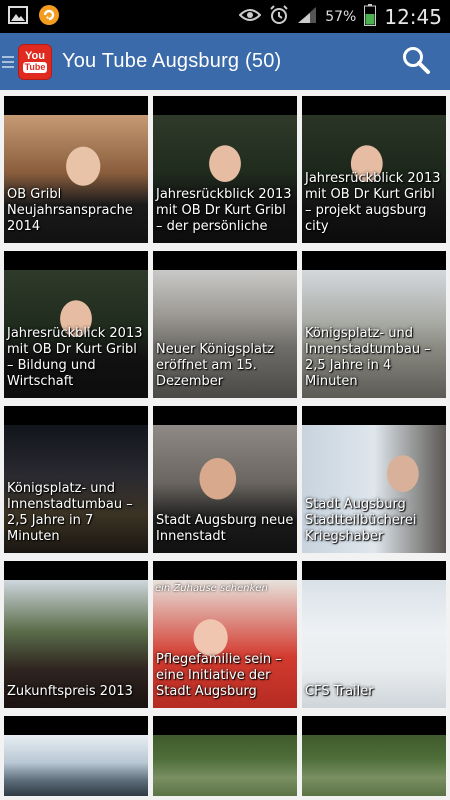  Describe the element at coordinates (30, 17) in the screenshot. I see `status-bar-notifications` at that location.